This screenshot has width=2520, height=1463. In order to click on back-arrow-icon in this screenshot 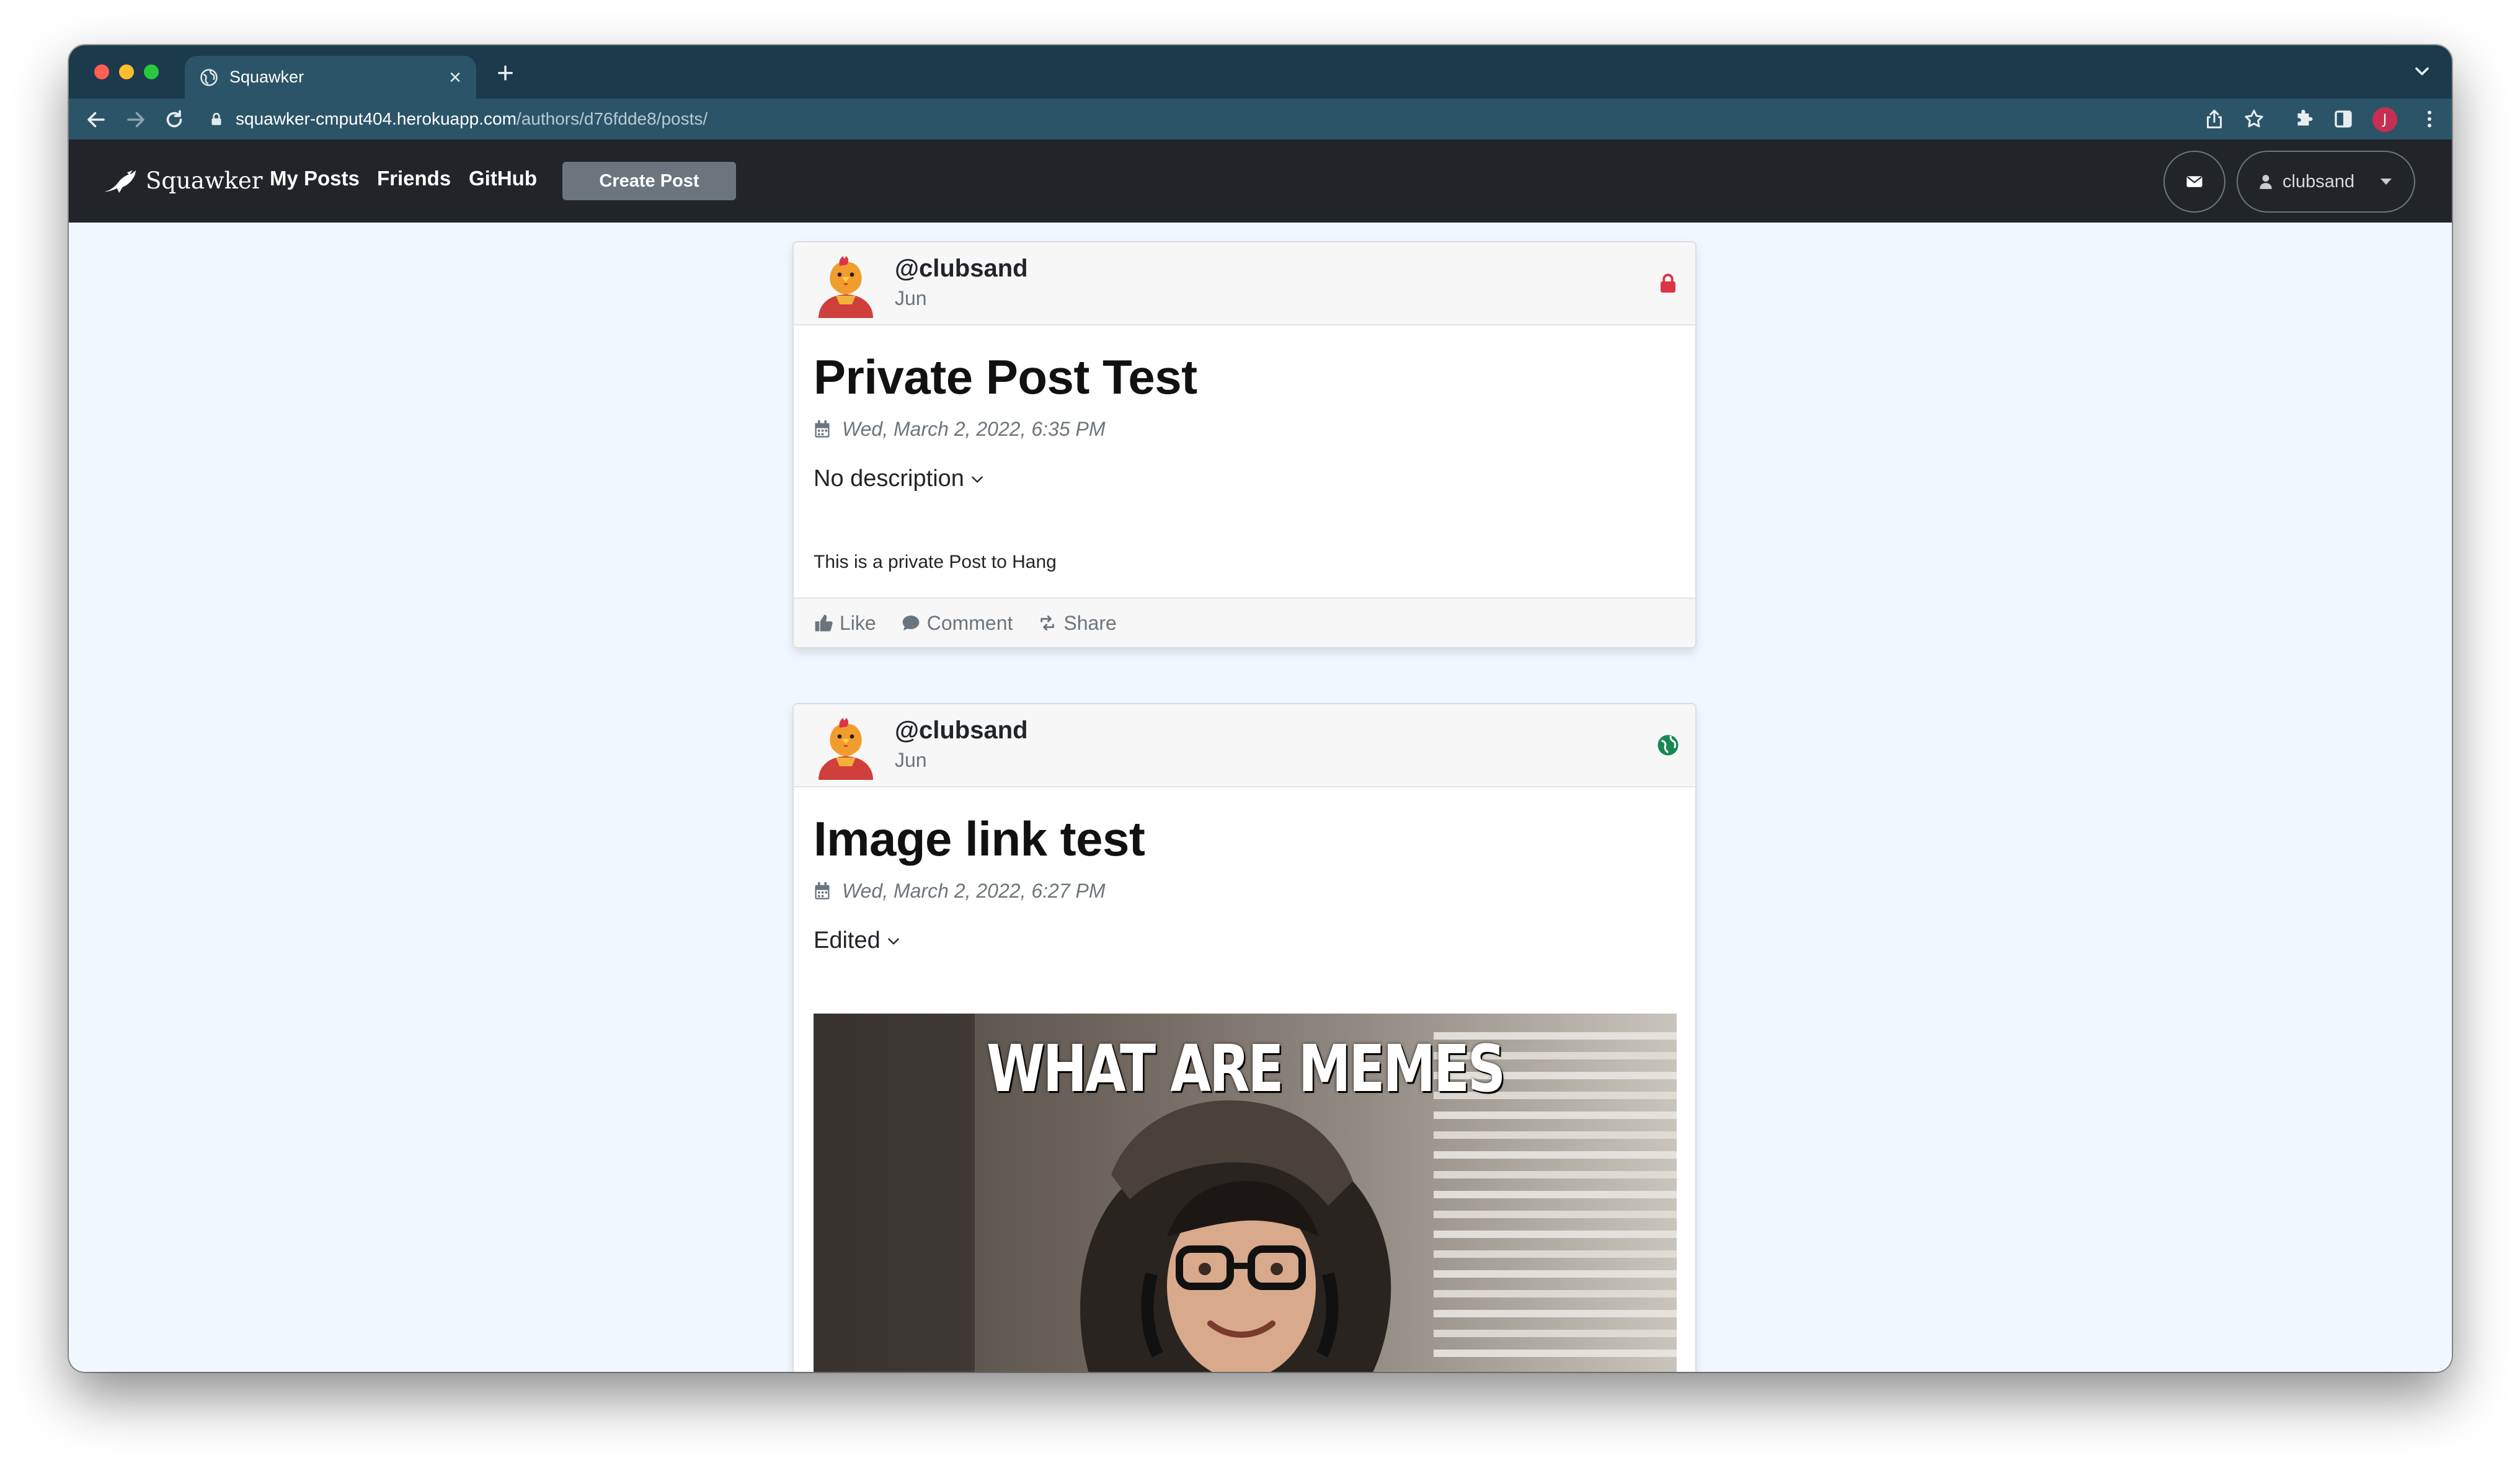, I will do `click(96, 119)`.